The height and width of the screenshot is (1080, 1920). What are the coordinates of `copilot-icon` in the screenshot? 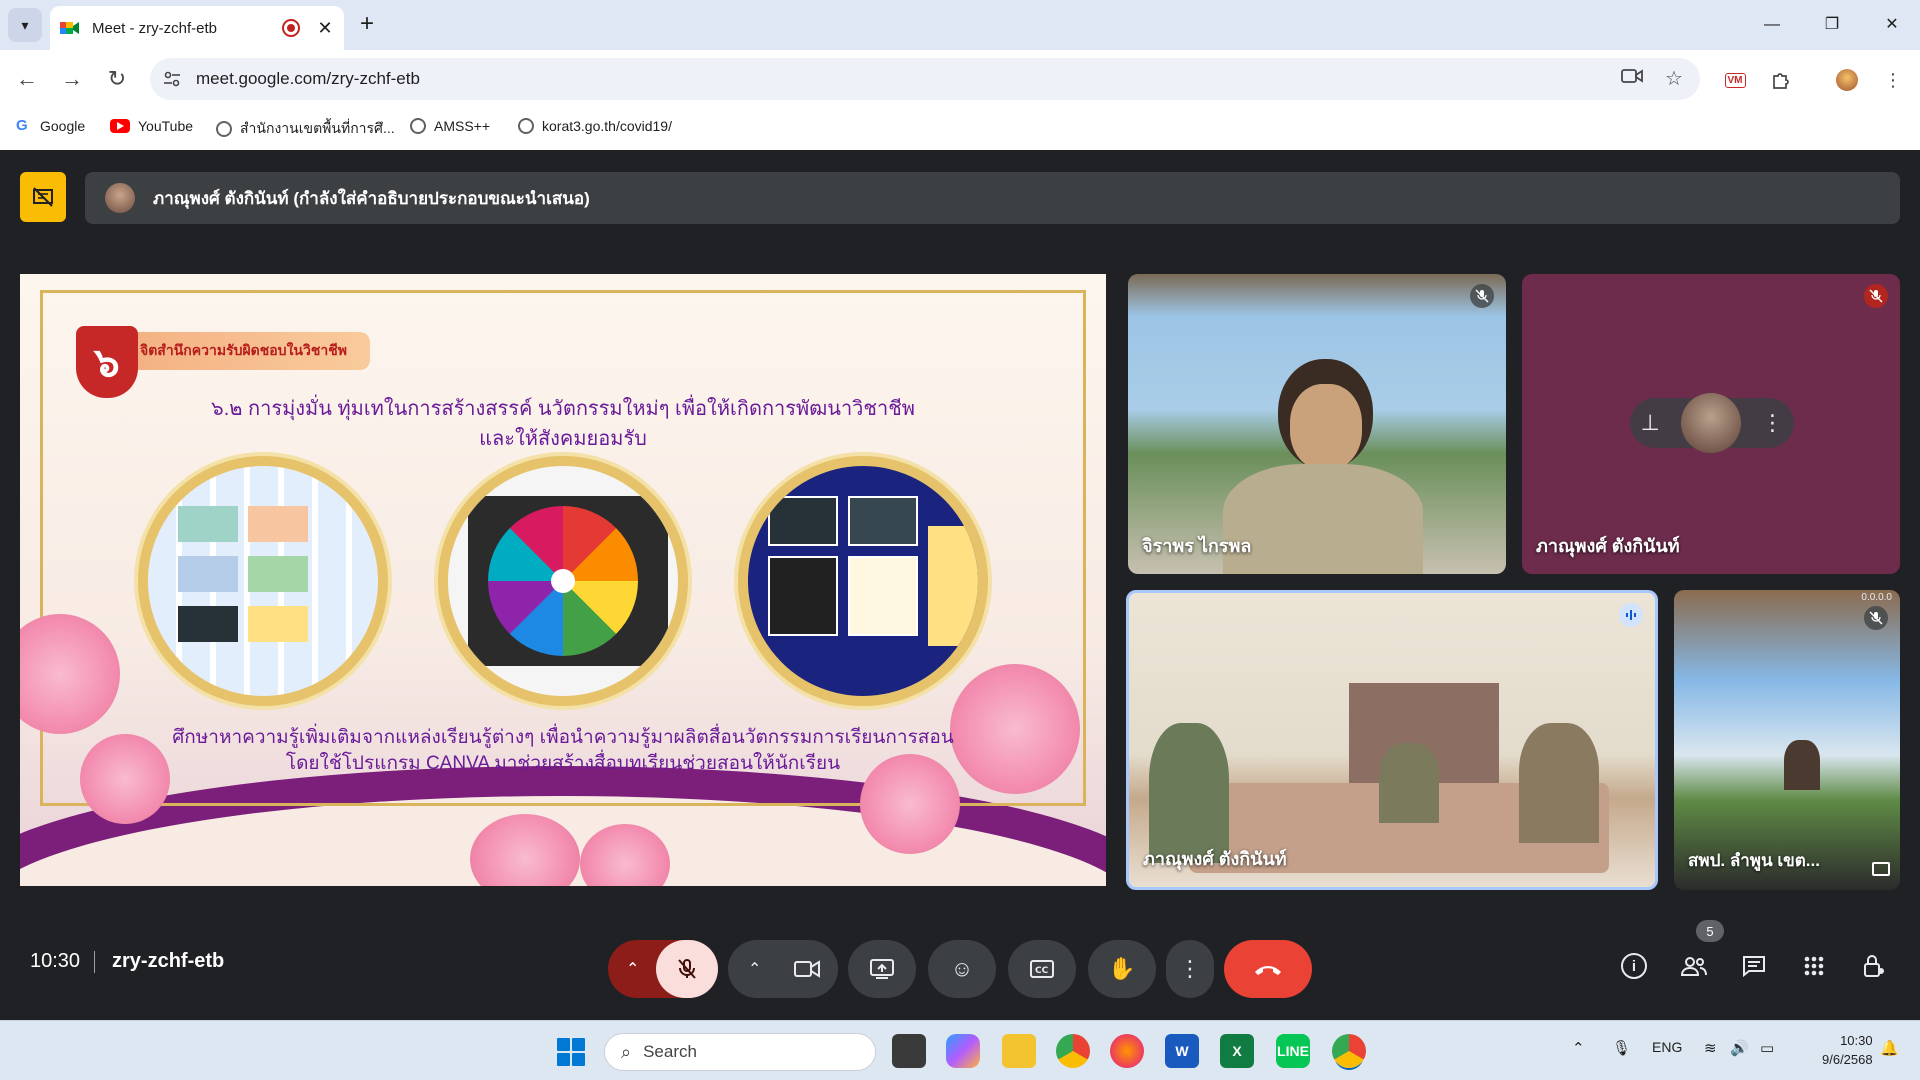 It's located at (963, 1051).